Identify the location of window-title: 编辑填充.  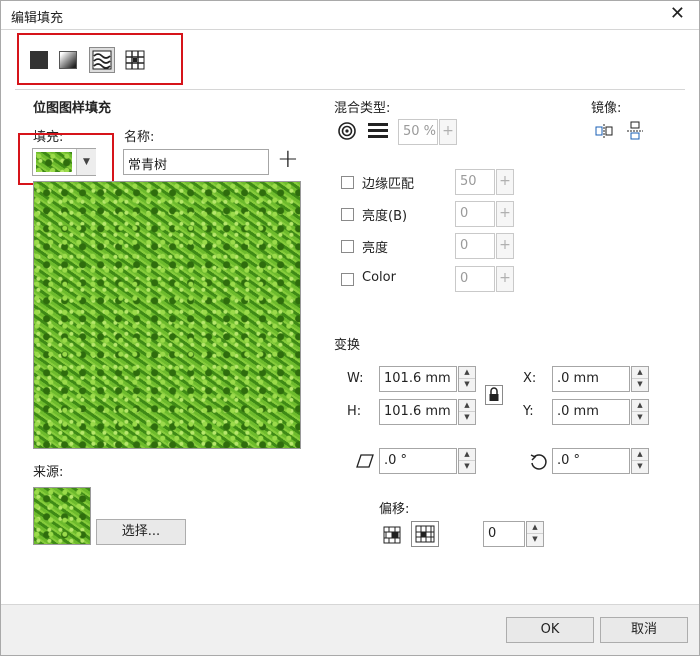
(37, 18).